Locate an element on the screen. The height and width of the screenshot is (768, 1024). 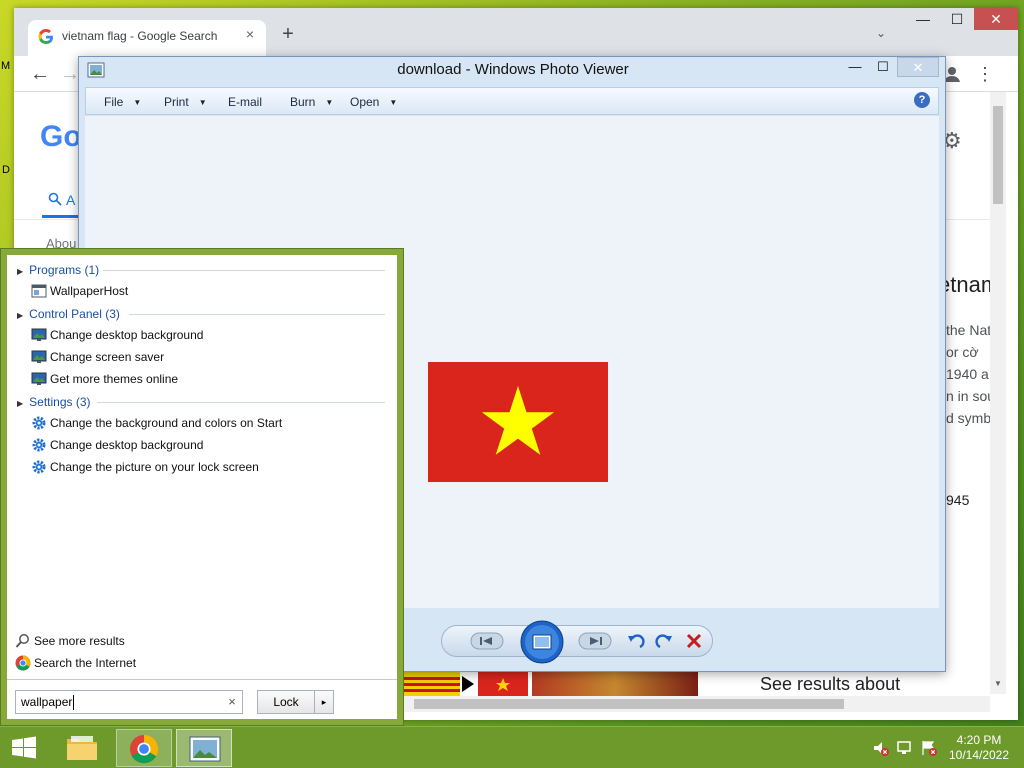
menu-file: File ▼ is located at coordinates (122, 102).